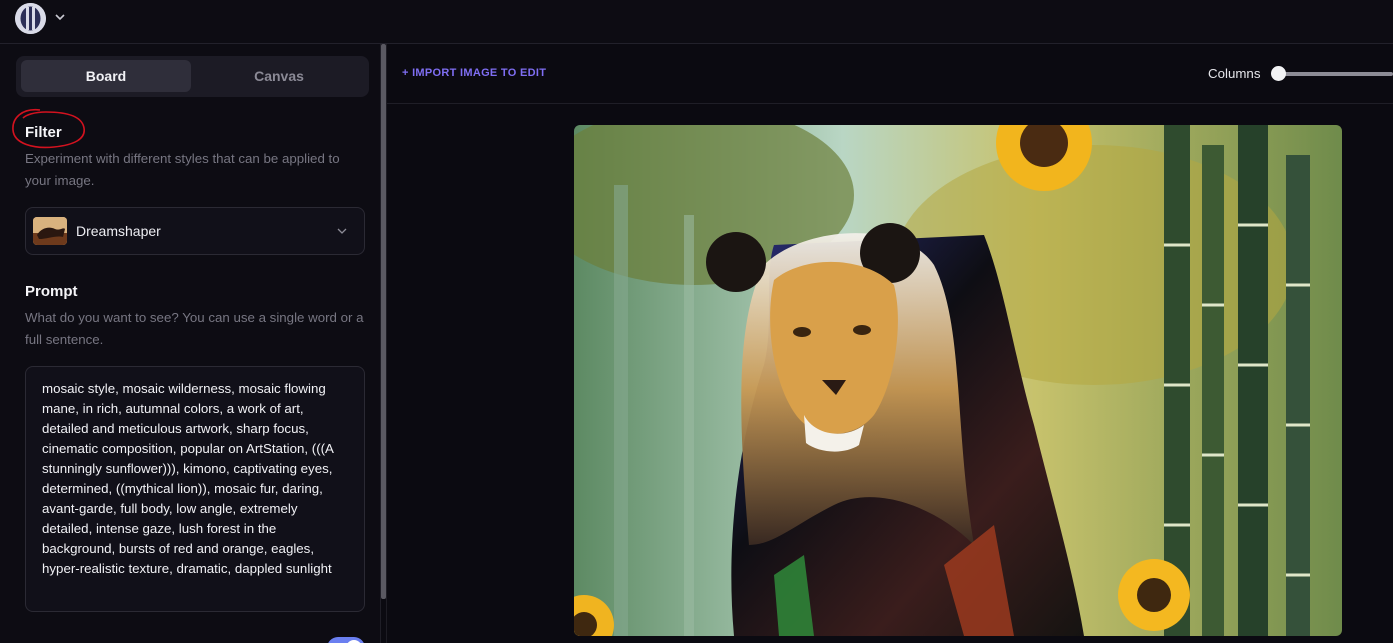 The width and height of the screenshot is (1393, 643). What do you see at coordinates (106, 76) in the screenshot?
I see `tab-board: Board` at bounding box center [106, 76].